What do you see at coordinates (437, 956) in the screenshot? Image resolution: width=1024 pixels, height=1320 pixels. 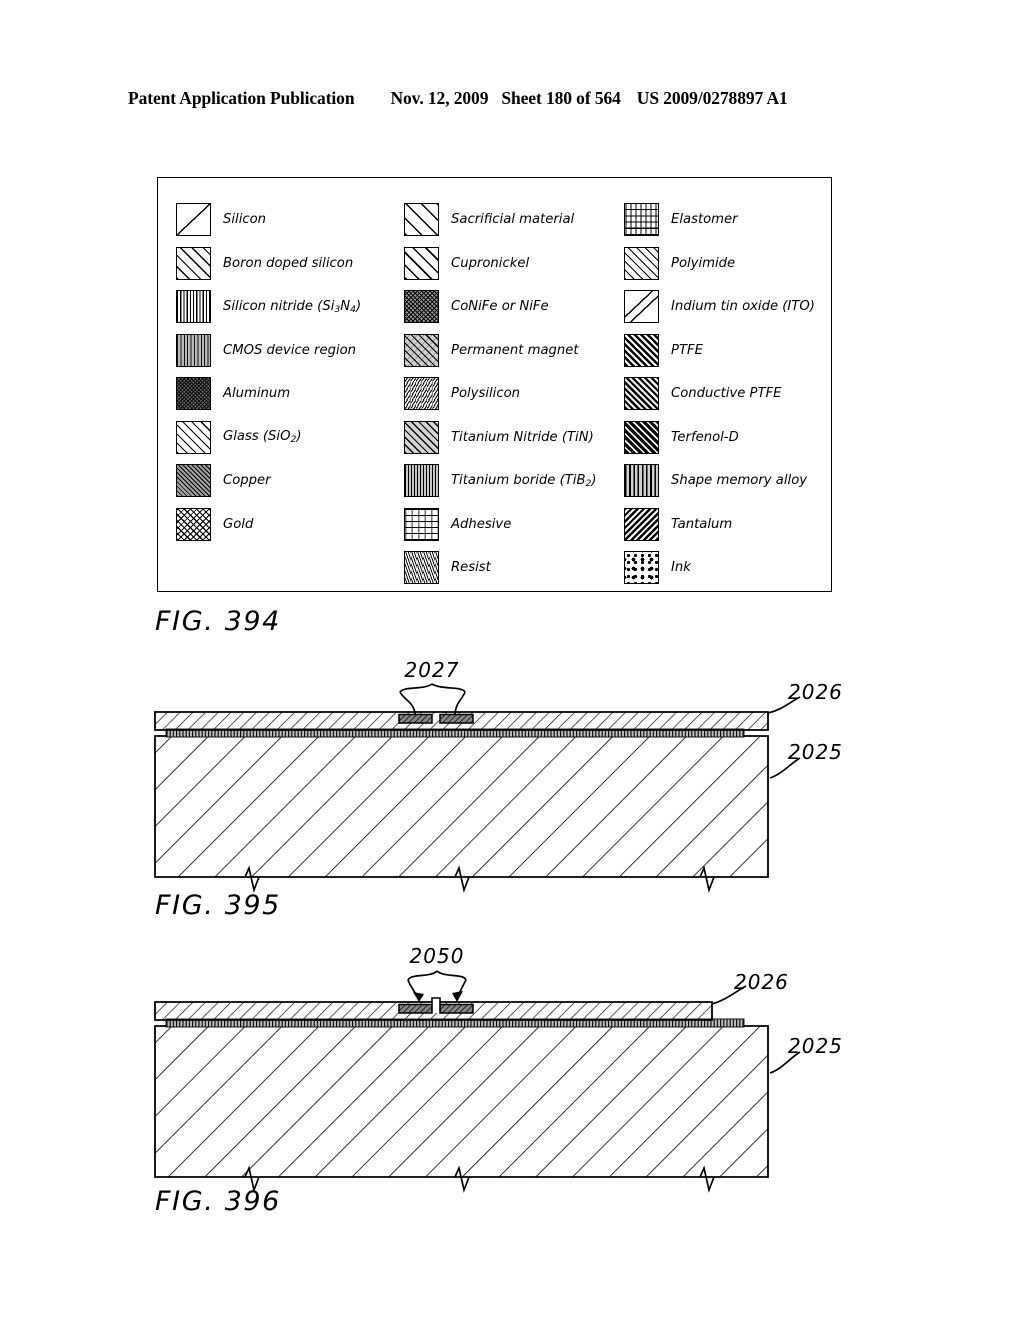 I see `callout-2050: 2050` at bounding box center [437, 956].